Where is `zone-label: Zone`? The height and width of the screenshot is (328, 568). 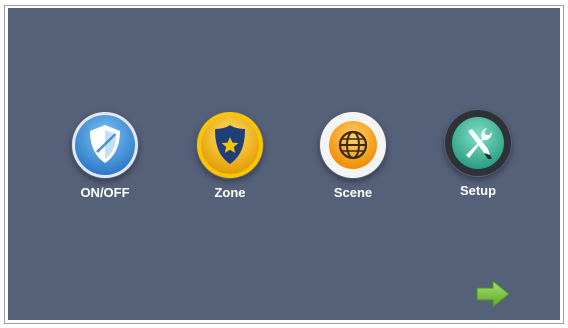 zone-label: Zone is located at coordinates (230, 192).